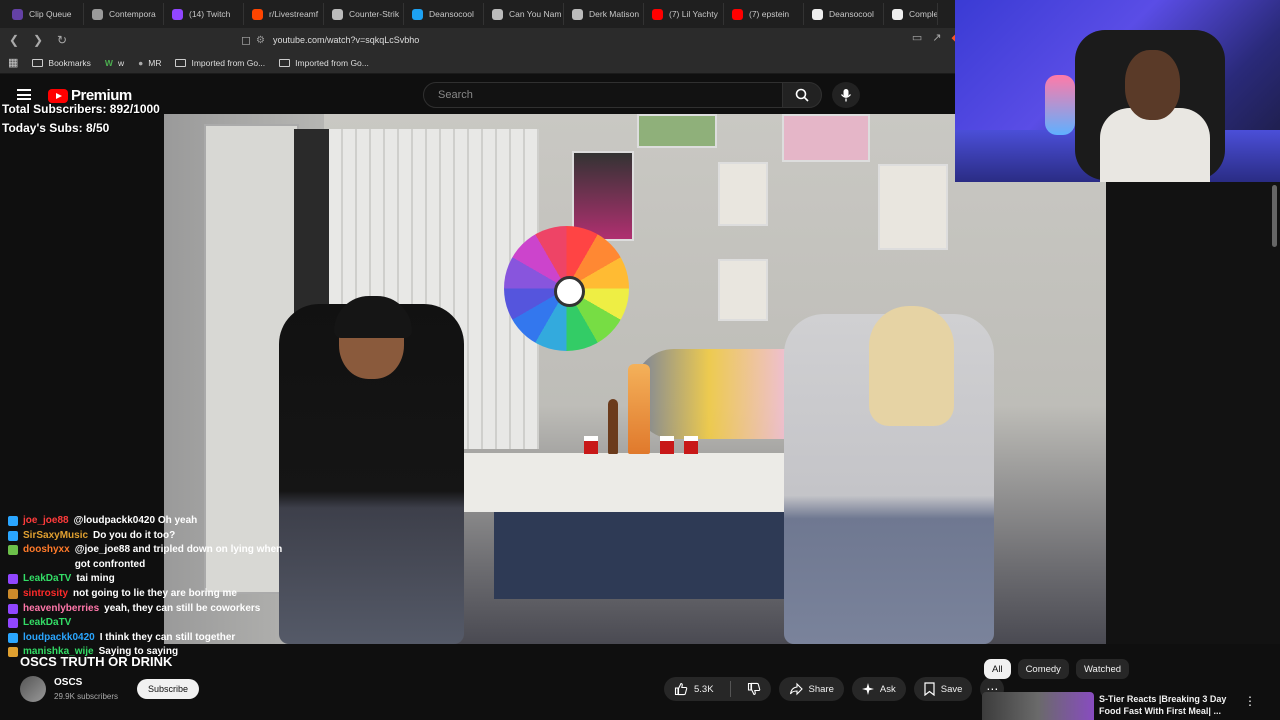 The height and width of the screenshot is (720, 1280). What do you see at coordinates (114, 63) in the screenshot?
I see `bookmark-item: W w` at bounding box center [114, 63].